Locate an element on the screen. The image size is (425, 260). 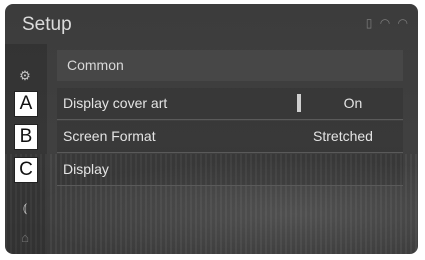
status-bar: ▯ ◠ ◠ is located at coordinates (388, 23).